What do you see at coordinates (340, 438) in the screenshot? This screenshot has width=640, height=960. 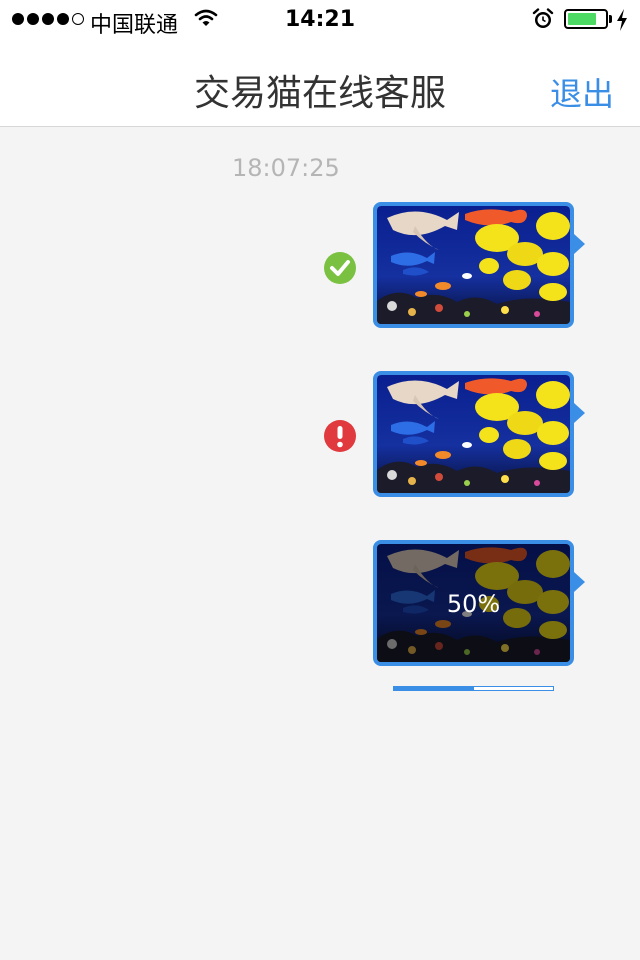 I see `exclamation-circle-icon` at bounding box center [340, 438].